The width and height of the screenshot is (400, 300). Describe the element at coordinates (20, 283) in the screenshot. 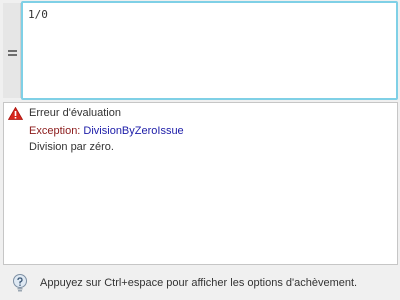

I see `info-bulb-icon` at that location.